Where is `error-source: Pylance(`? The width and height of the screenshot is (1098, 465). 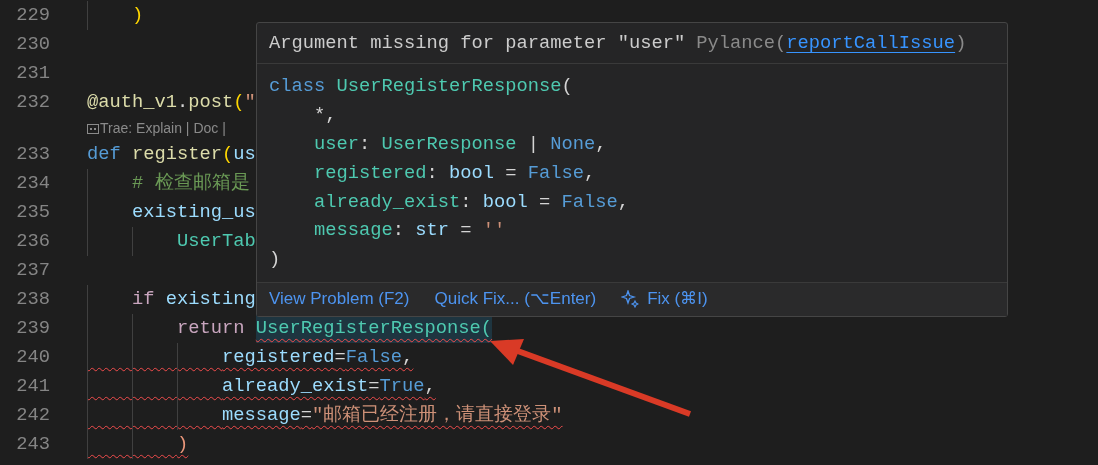
error-source: Pylance( is located at coordinates (741, 43).